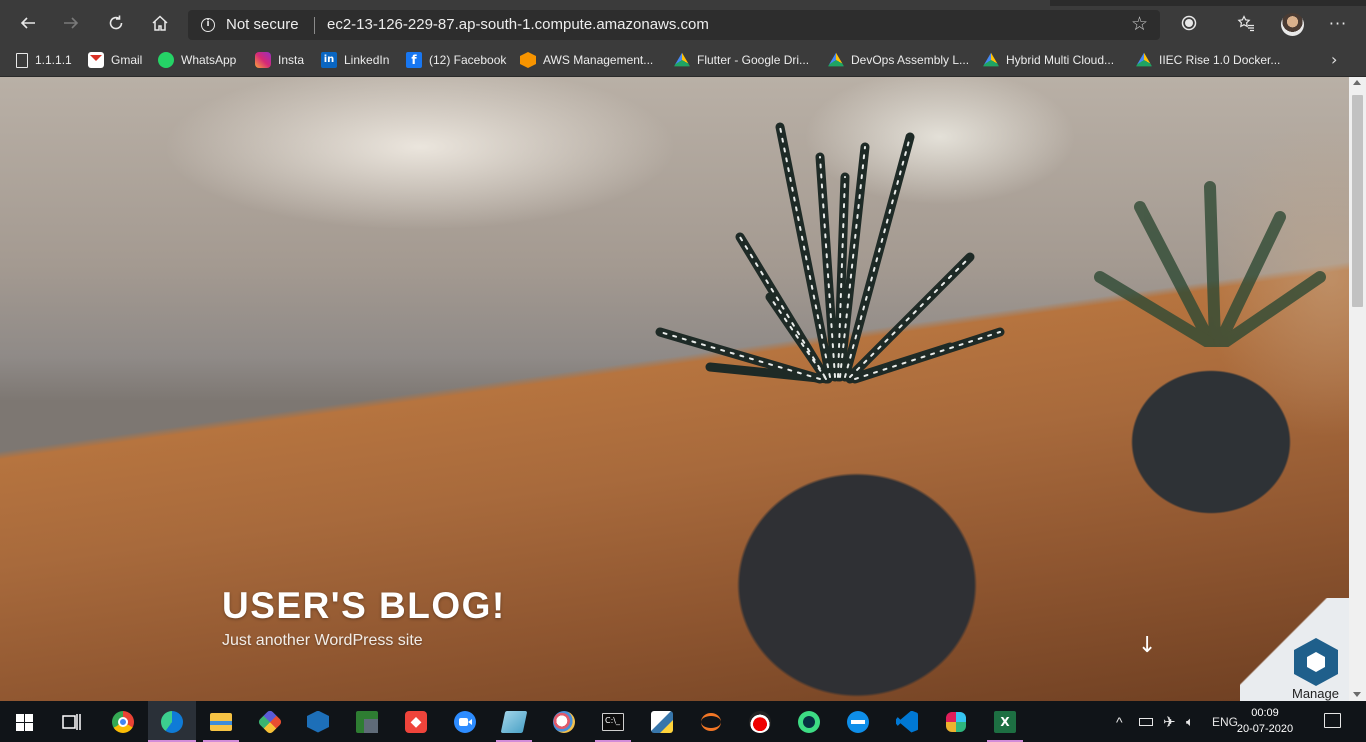  Describe the element at coordinates (1357, 694) in the screenshot. I see `scroll-down-icon` at that location.